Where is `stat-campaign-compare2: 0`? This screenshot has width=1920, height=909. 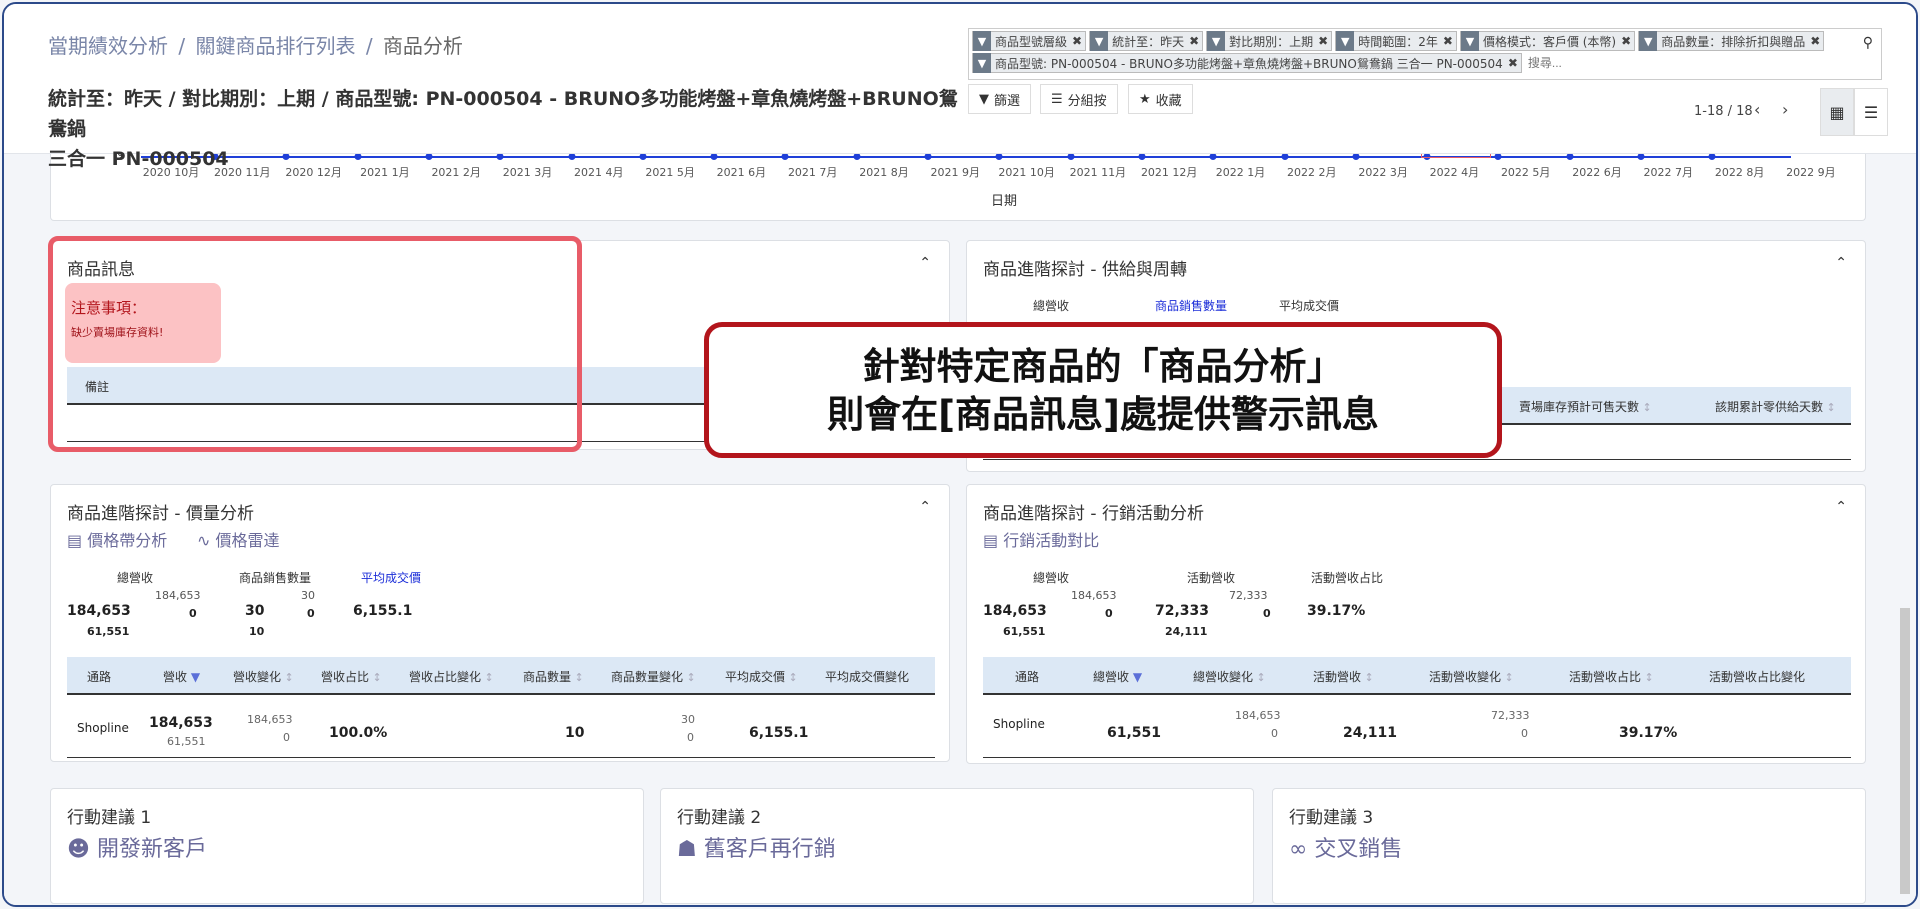 stat-campaign-compare2: 0 is located at coordinates (1267, 613).